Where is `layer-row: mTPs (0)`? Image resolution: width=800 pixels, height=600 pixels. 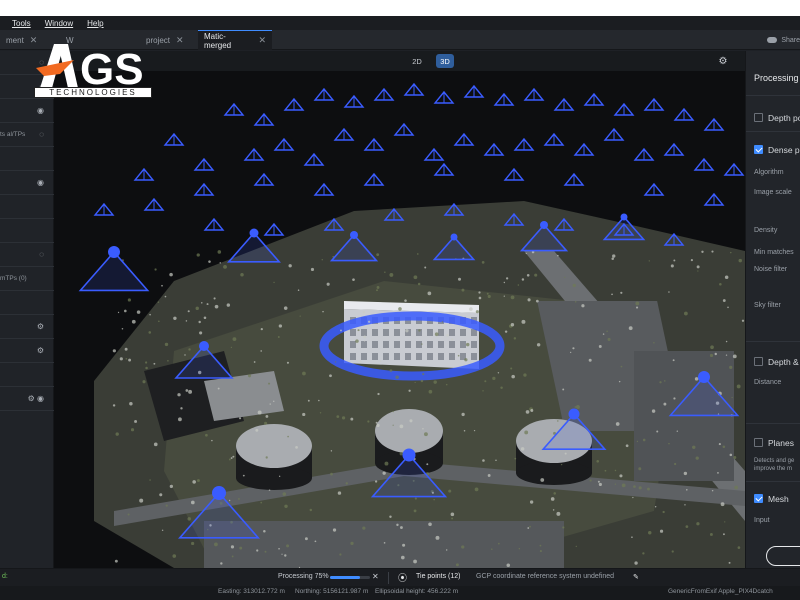
layer-row: mTPs (0) is located at coordinates (27, 279).